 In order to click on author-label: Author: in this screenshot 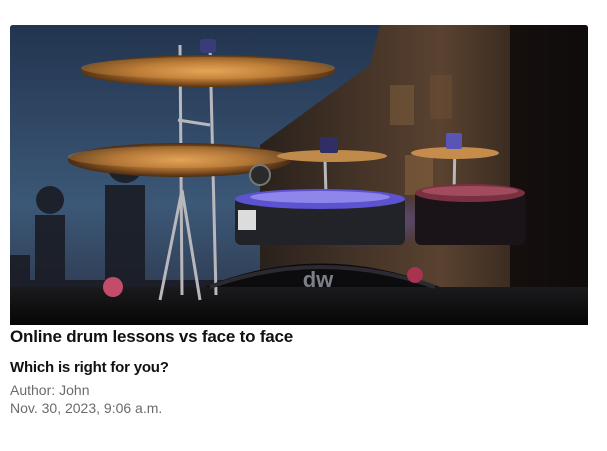, I will do `click(33, 390)`.